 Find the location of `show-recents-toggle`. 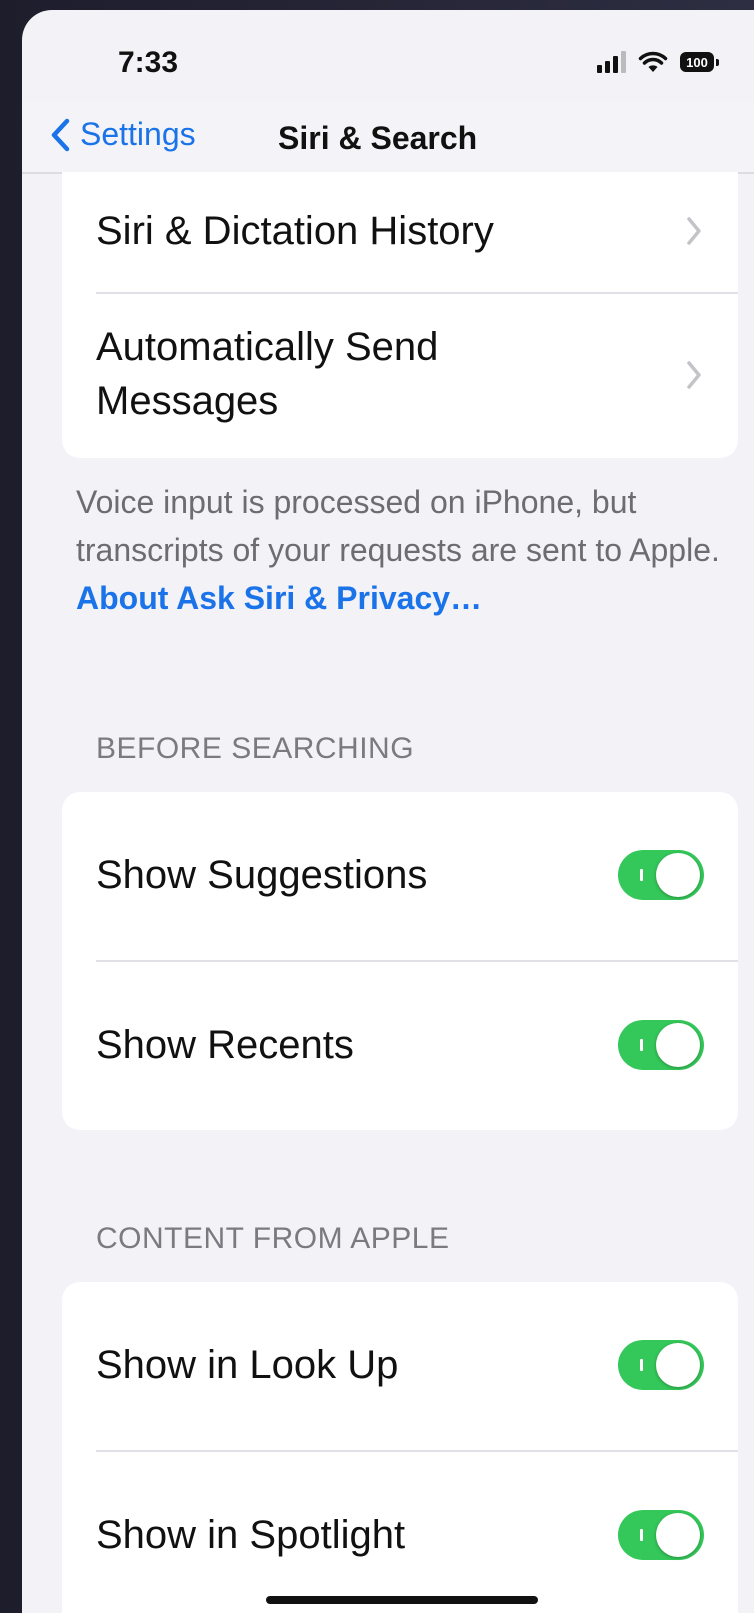

show-recents-toggle is located at coordinates (661, 1045).